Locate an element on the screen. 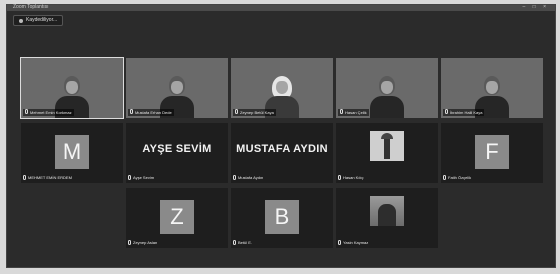 This screenshot has height=274, width=560. participant-tile: AYŞE SEVİM Ayşe Sevim is located at coordinates (177, 153).